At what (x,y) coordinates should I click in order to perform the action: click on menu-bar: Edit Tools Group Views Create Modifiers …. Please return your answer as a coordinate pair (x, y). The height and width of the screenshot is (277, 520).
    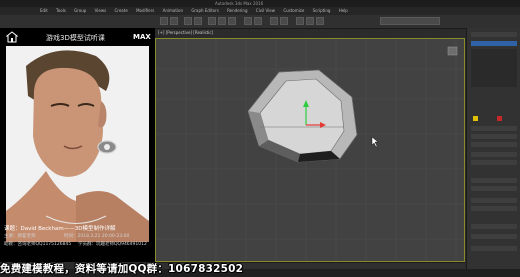
    Looking at the image, I should click on (260, 11).